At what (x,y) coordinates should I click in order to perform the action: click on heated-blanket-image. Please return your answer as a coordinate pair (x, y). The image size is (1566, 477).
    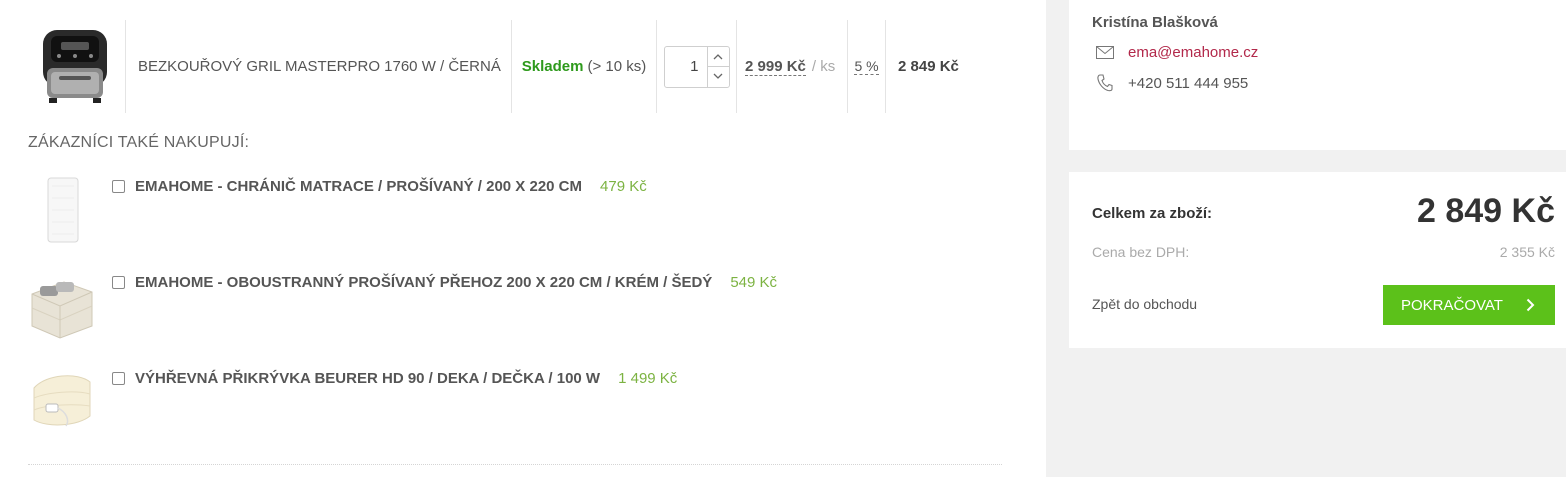
    Looking at the image, I should click on (62, 399).